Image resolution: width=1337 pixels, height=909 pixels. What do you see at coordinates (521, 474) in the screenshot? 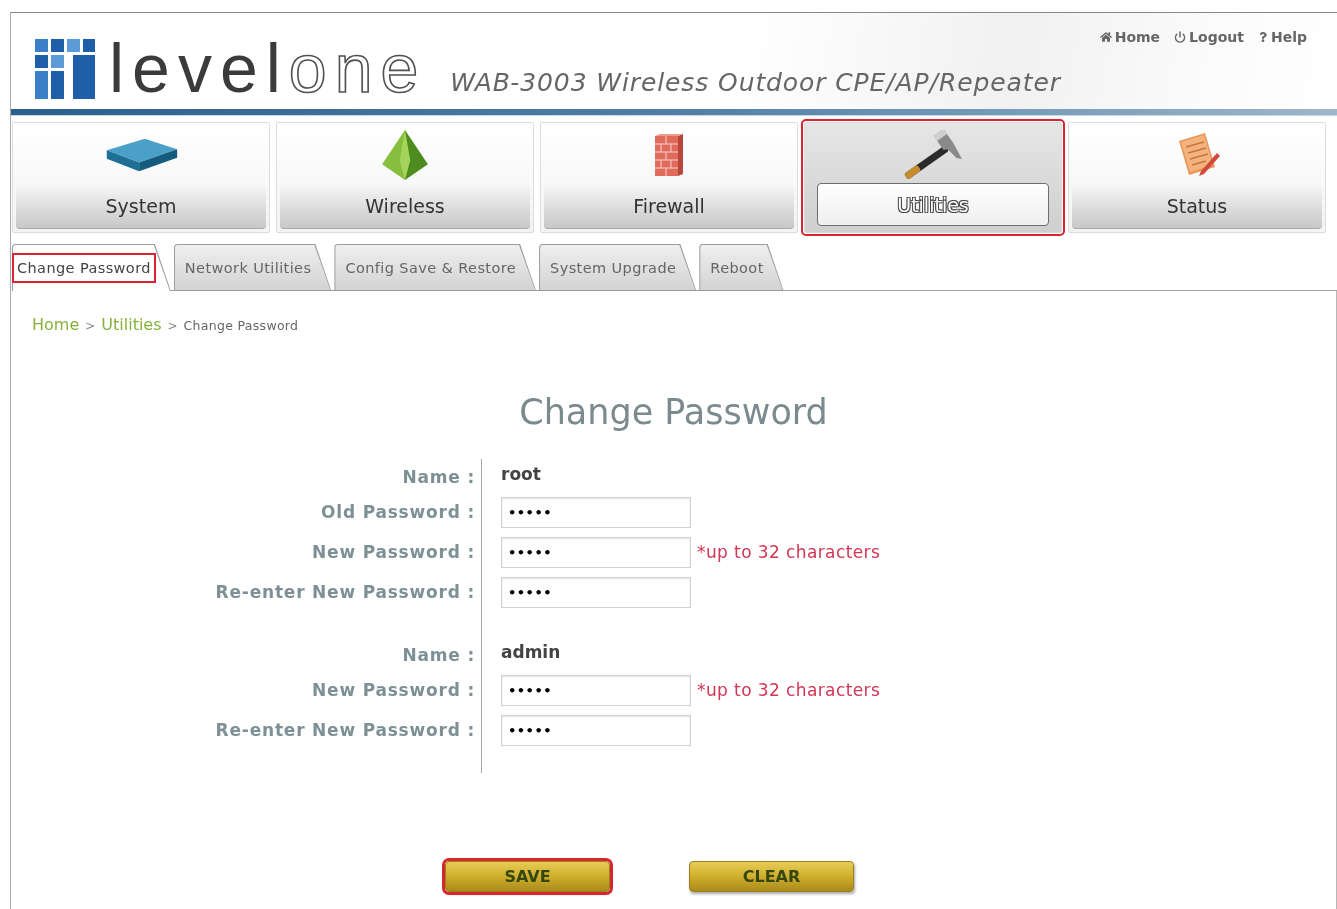
I see `field-value: root` at bounding box center [521, 474].